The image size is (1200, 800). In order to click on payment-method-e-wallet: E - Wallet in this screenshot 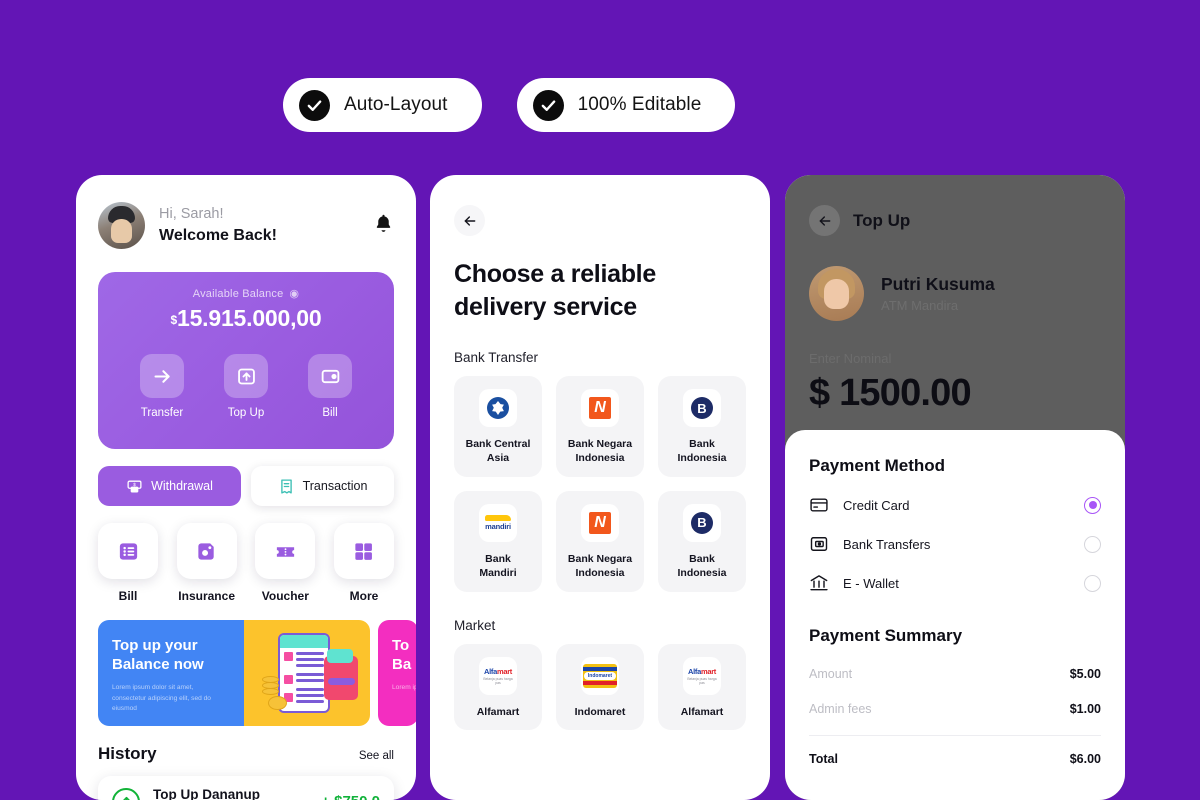, I will do `click(955, 583)`.